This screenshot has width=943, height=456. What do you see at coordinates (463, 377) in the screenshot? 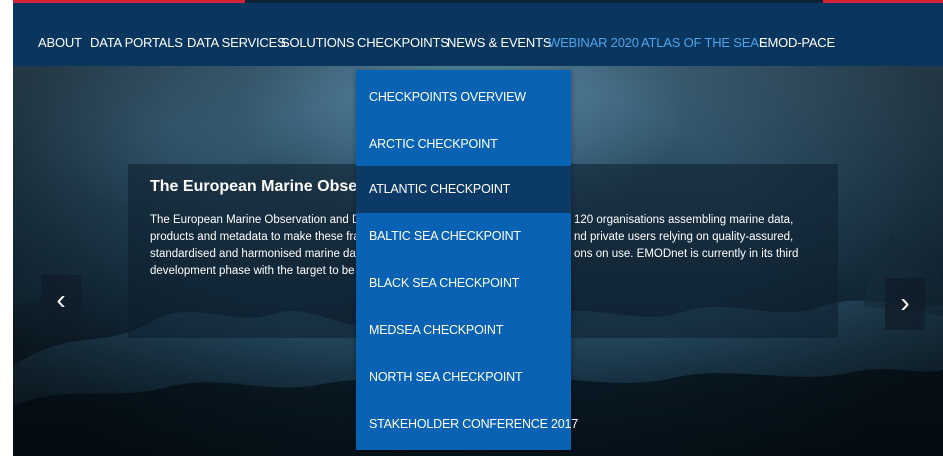
I see `dropdown-item-north-sea-checkpoint: NORTH SEA CHECKPOINT` at bounding box center [463, 377].